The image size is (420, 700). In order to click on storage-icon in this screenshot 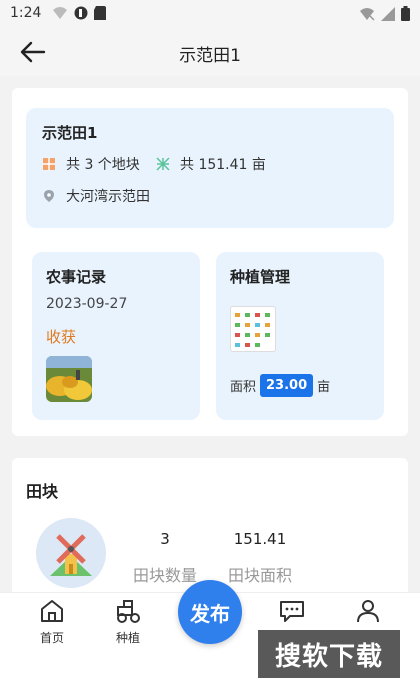, I will do `click(100, 13)`.